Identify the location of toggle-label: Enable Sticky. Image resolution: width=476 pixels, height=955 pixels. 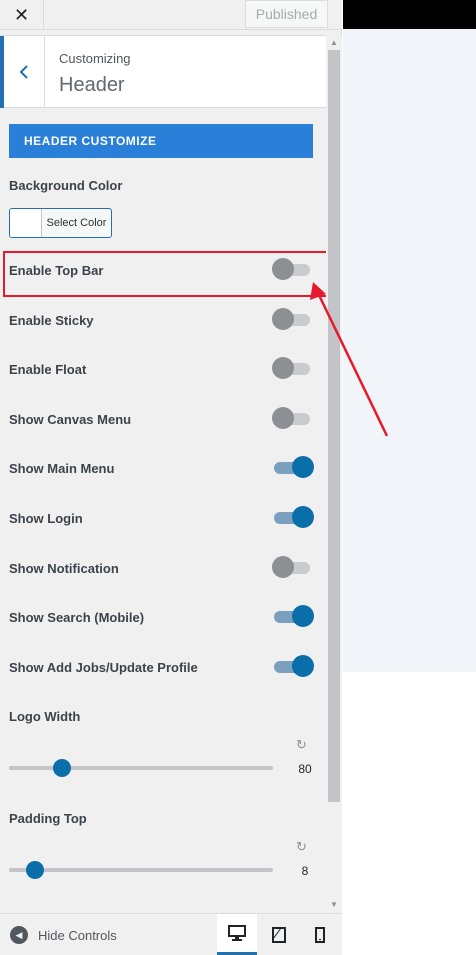
(51, 320).